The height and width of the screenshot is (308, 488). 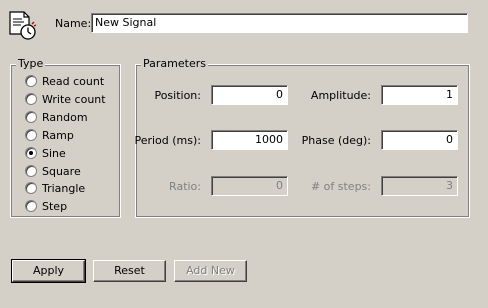 I want to click on radio-ramp: Ramp, so click(x=49, y=135).